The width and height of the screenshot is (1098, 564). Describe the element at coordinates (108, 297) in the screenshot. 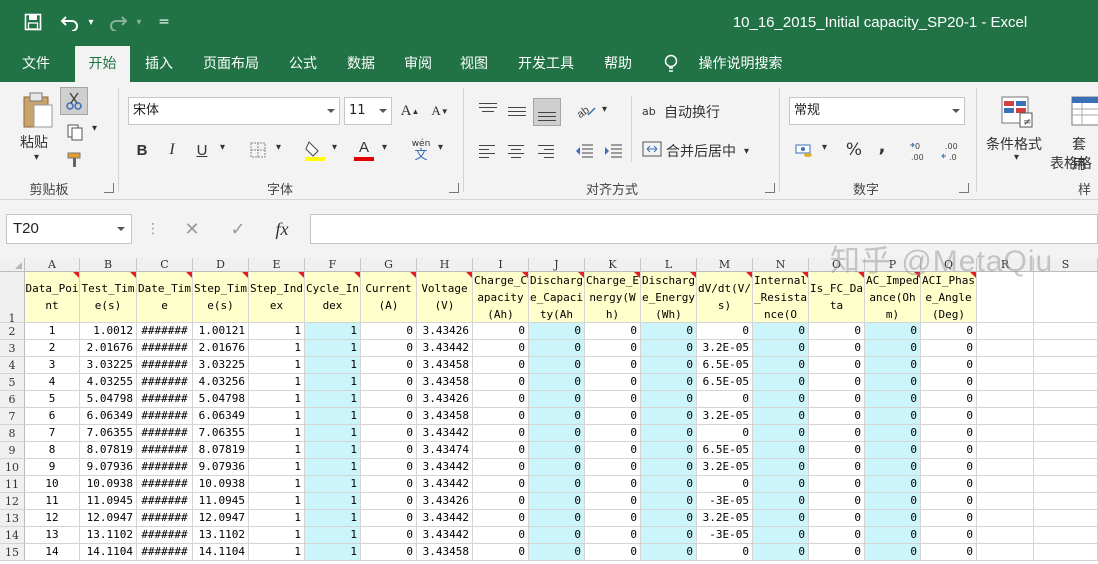

I see `header-cell: Test_Time(s)` at that location.